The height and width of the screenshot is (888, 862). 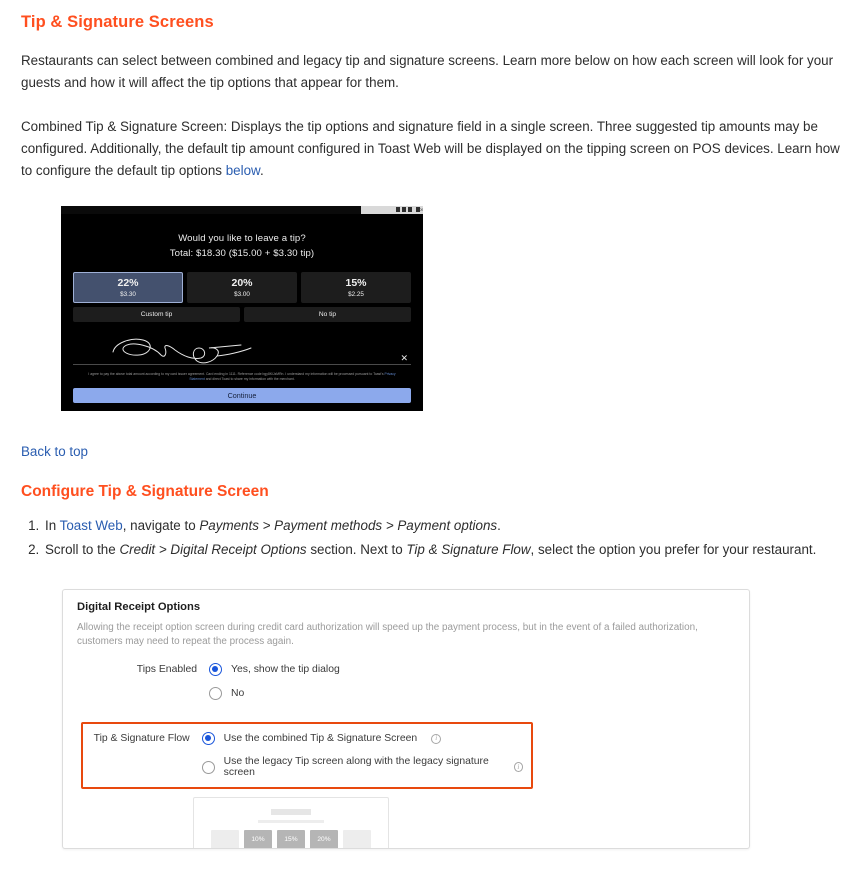 What do you see at coordinates (156, 314) in the screenshot?
I see `custom-tip-button: Custom tip` at bounding box center [156, 314].